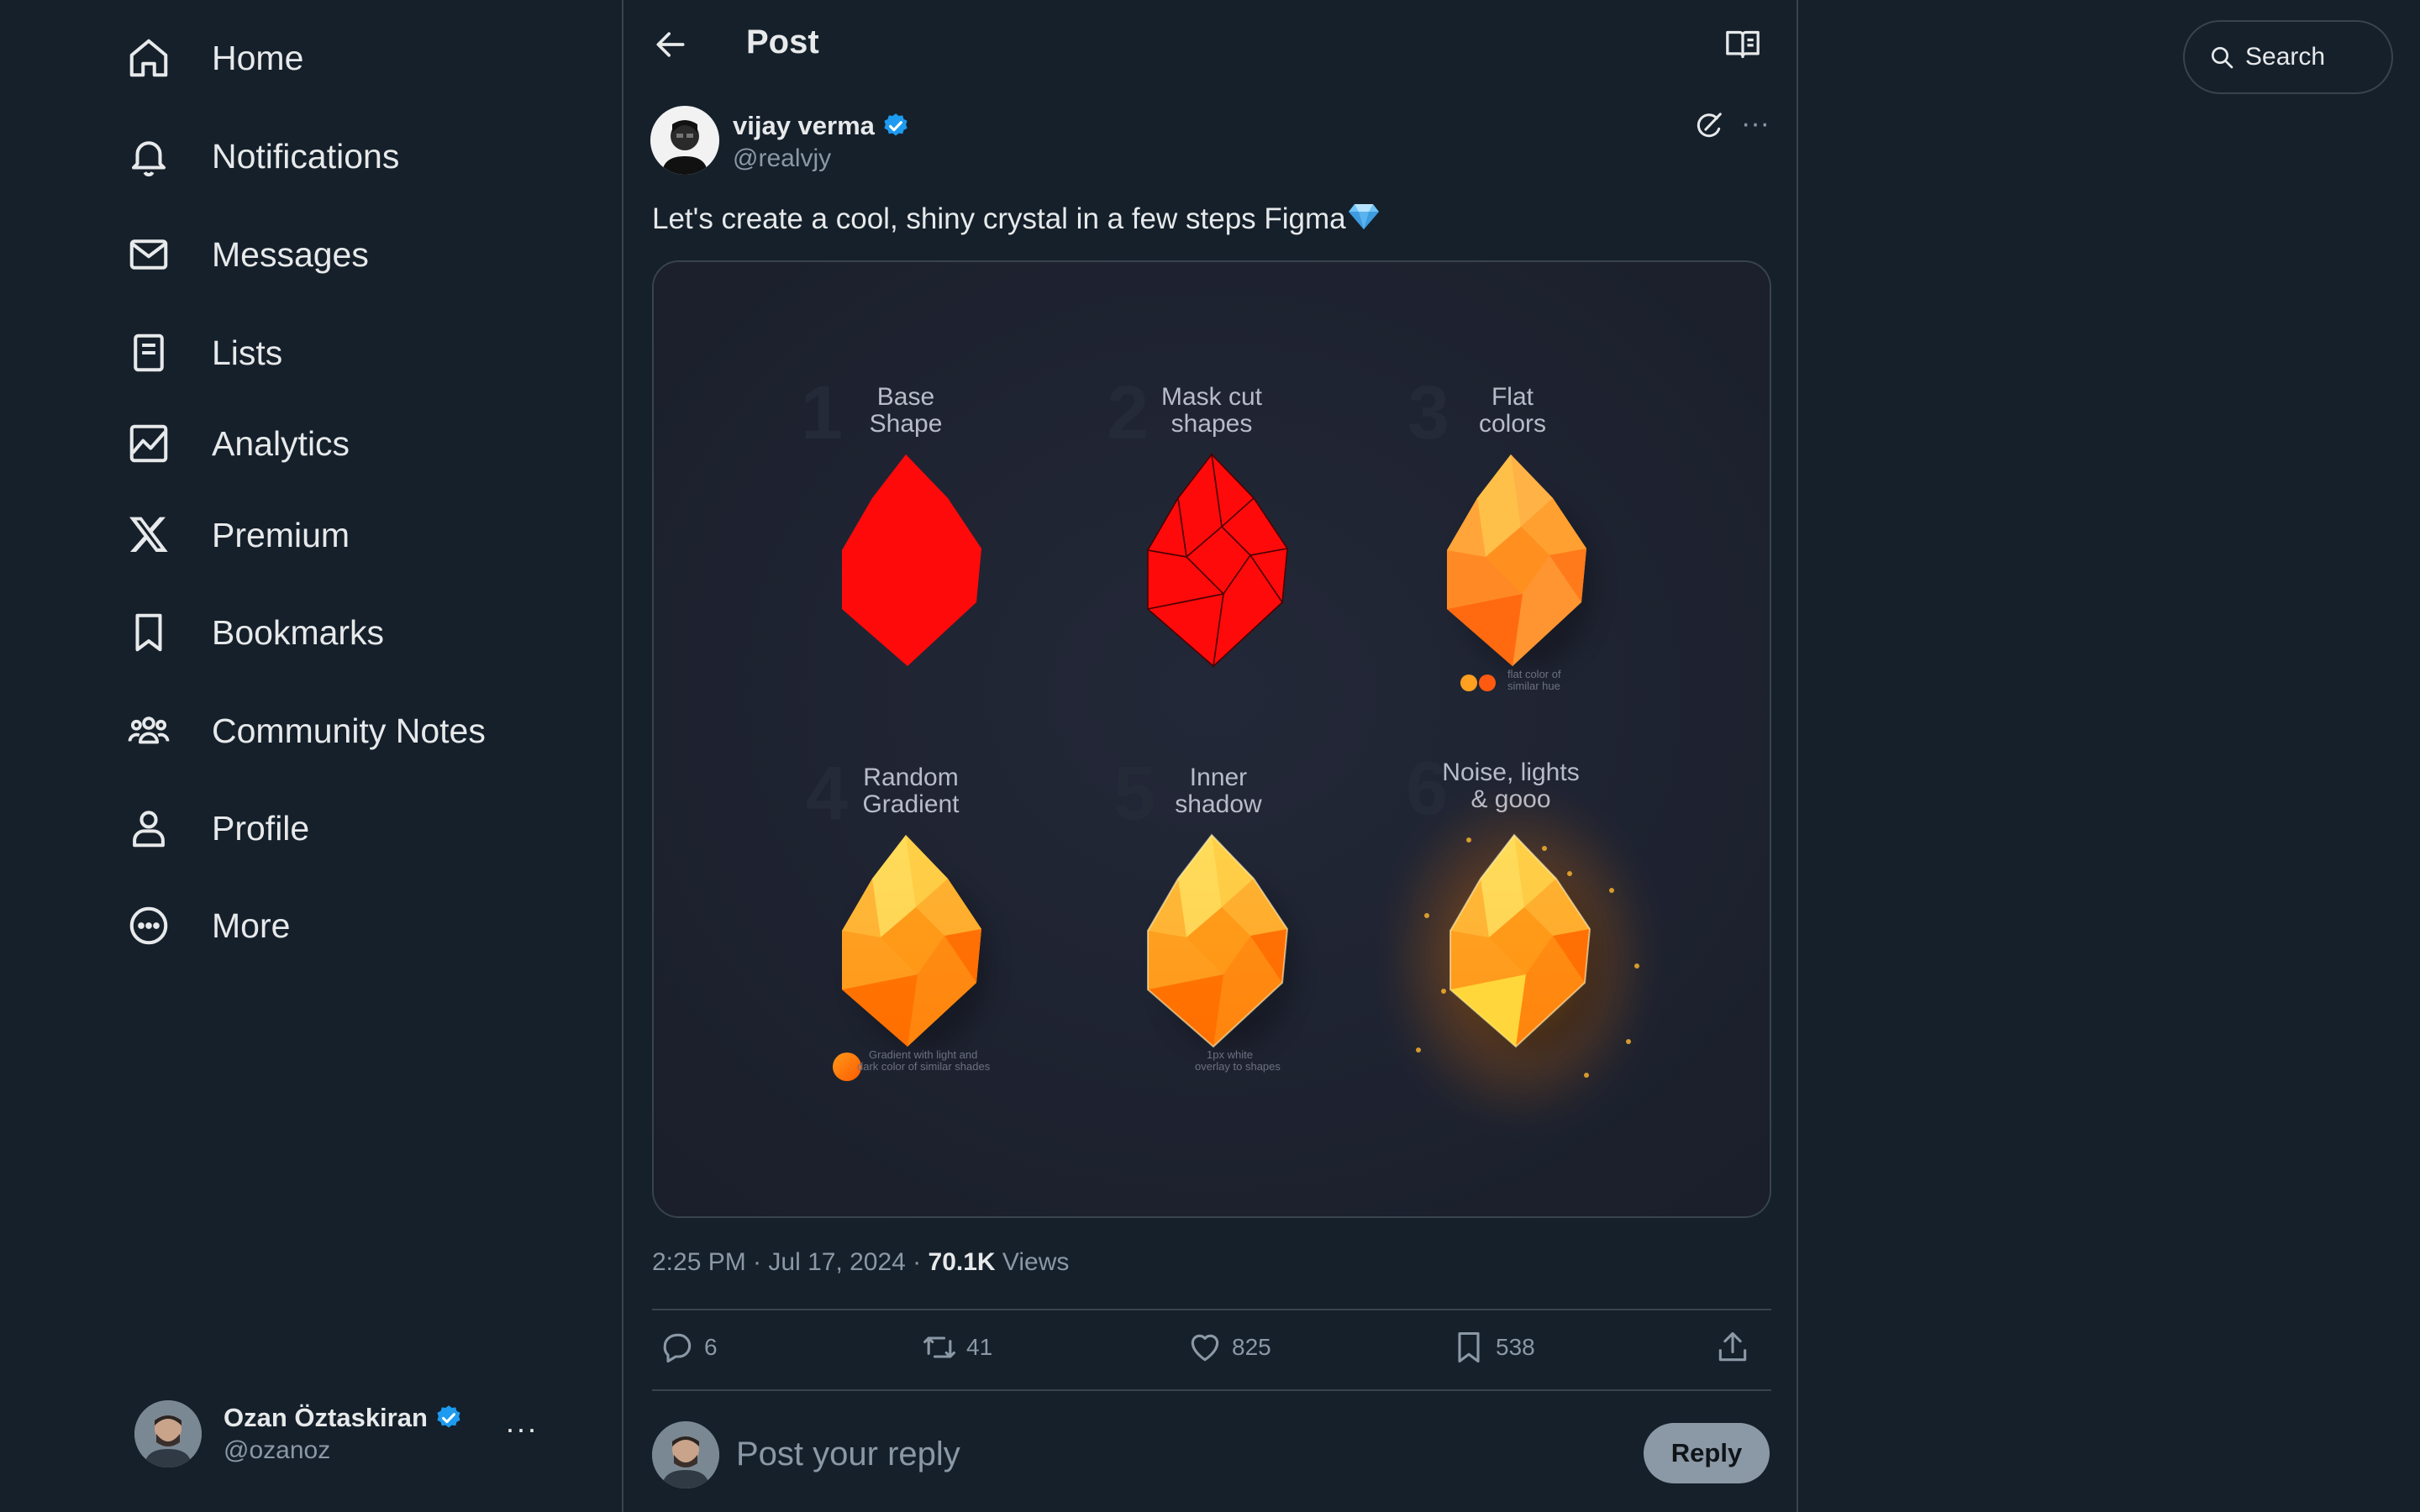 This screenshot has width=2420, height=1512. Describe the element at coordinates (1212, 424) in the screenshot. I see `step-title-line2: shapes` at that location.